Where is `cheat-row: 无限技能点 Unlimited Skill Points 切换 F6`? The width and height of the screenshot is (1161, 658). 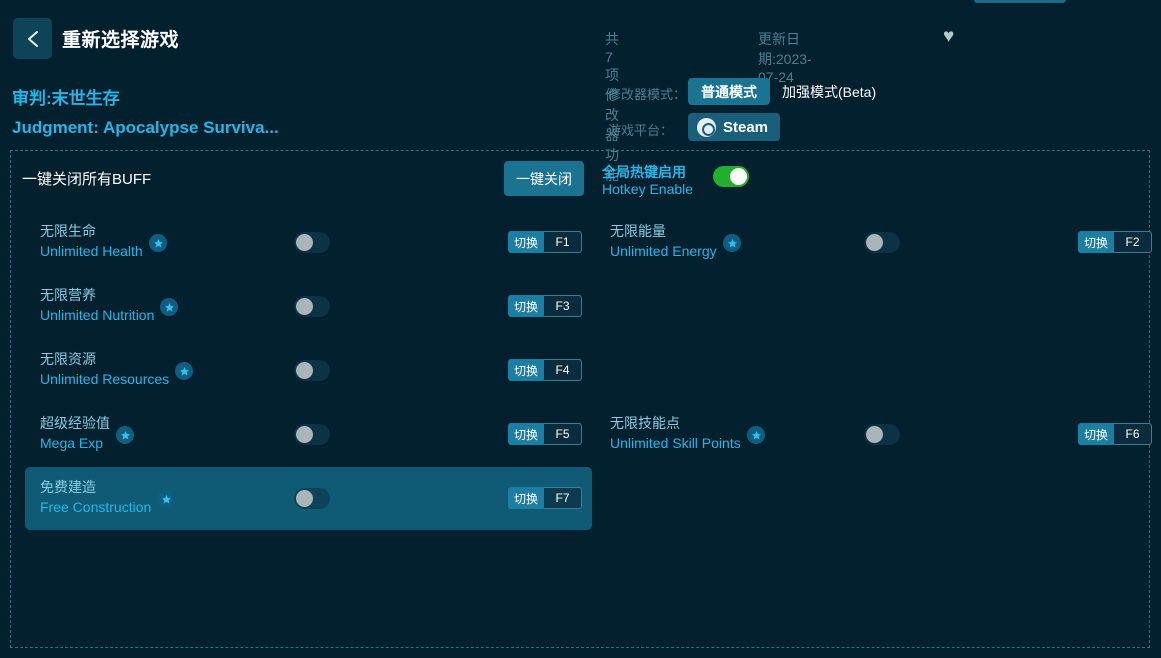
cheat-row: 无限技能点 Unlimited Skill Points 切换 F6 is located at coordinates (878, 434).